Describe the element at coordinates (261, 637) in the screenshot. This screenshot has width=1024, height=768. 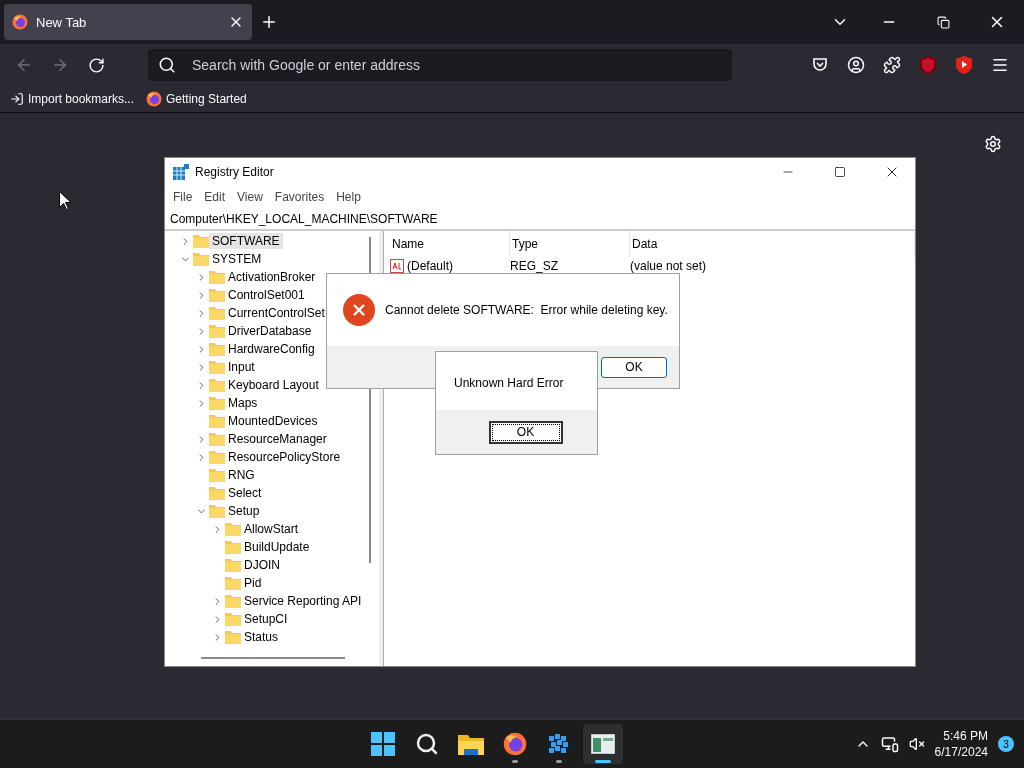
I see `tree-item: Status` at that location.